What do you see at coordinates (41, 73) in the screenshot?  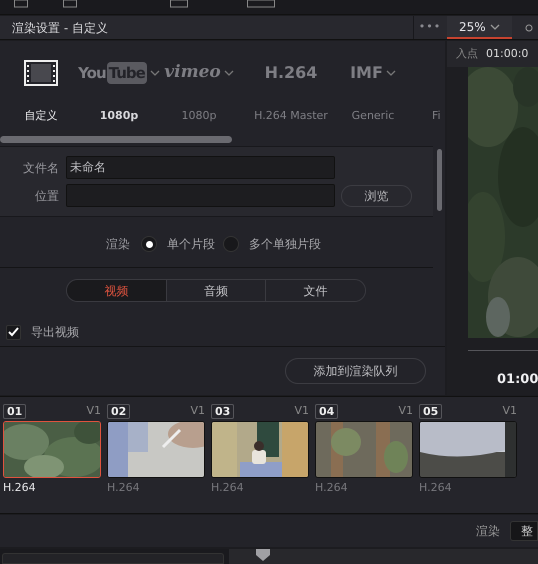 I see `film-strip-icon` at bounding box center [41, 73].